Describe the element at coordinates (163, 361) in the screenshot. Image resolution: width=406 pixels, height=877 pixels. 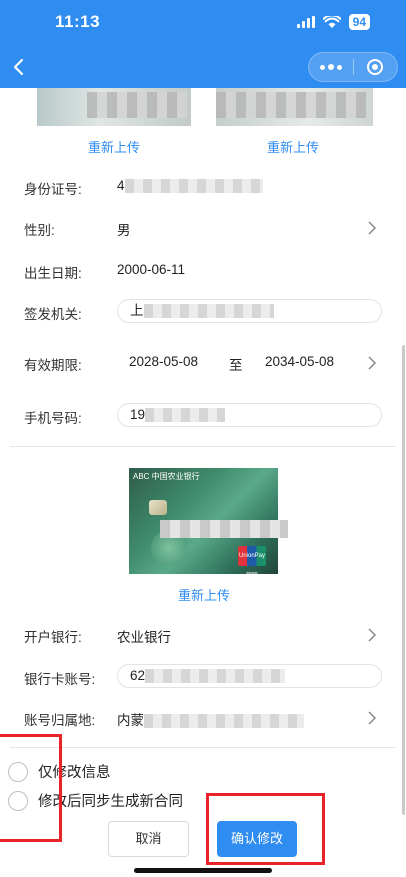
I see `validity-start-date: 2028-05-08` at that location.